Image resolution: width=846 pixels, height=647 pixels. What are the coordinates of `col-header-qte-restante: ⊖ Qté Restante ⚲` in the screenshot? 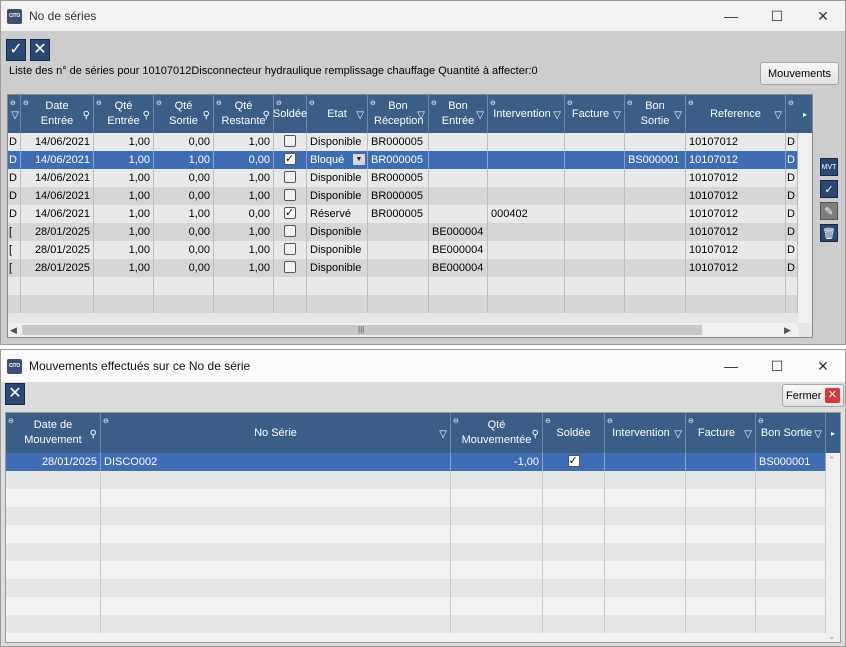 It's located at (244, 114).